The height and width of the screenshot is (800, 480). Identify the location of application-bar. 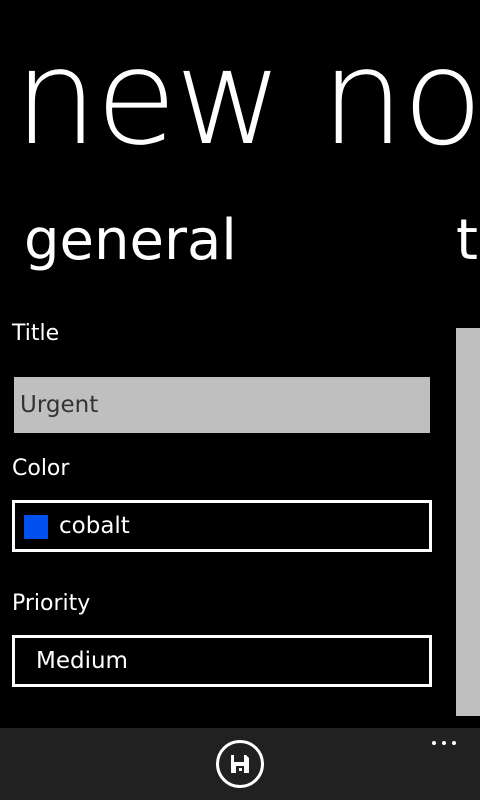
(240, 764).